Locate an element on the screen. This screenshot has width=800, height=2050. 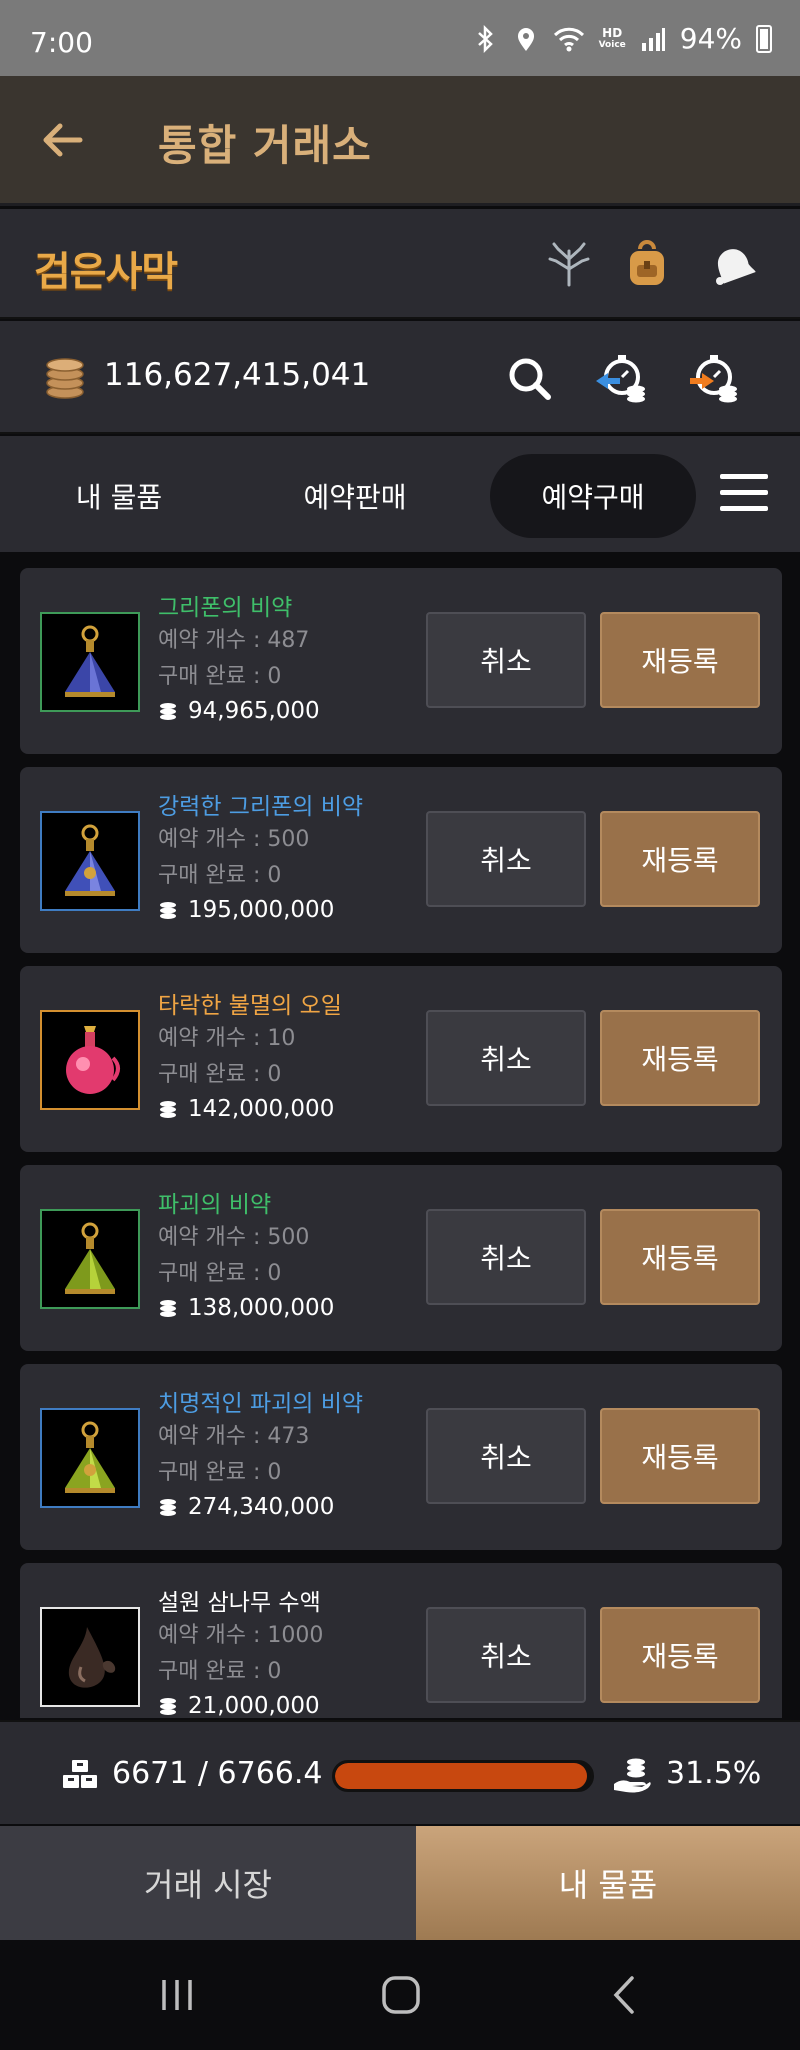
price: 138,000,000 is located at coordinates (246, 1308).